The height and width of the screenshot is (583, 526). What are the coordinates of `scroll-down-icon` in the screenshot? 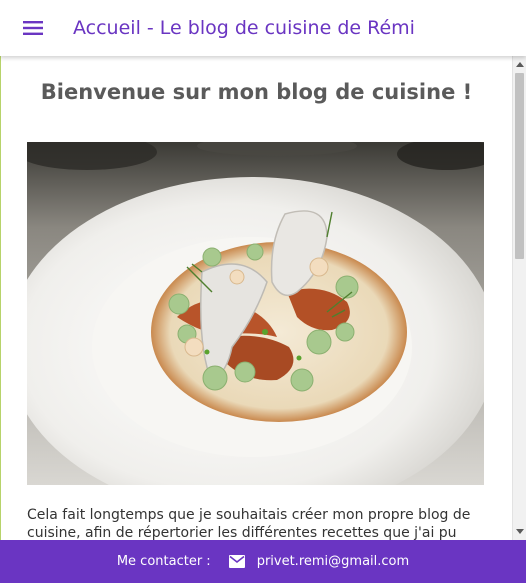 It's located at (520, 531).